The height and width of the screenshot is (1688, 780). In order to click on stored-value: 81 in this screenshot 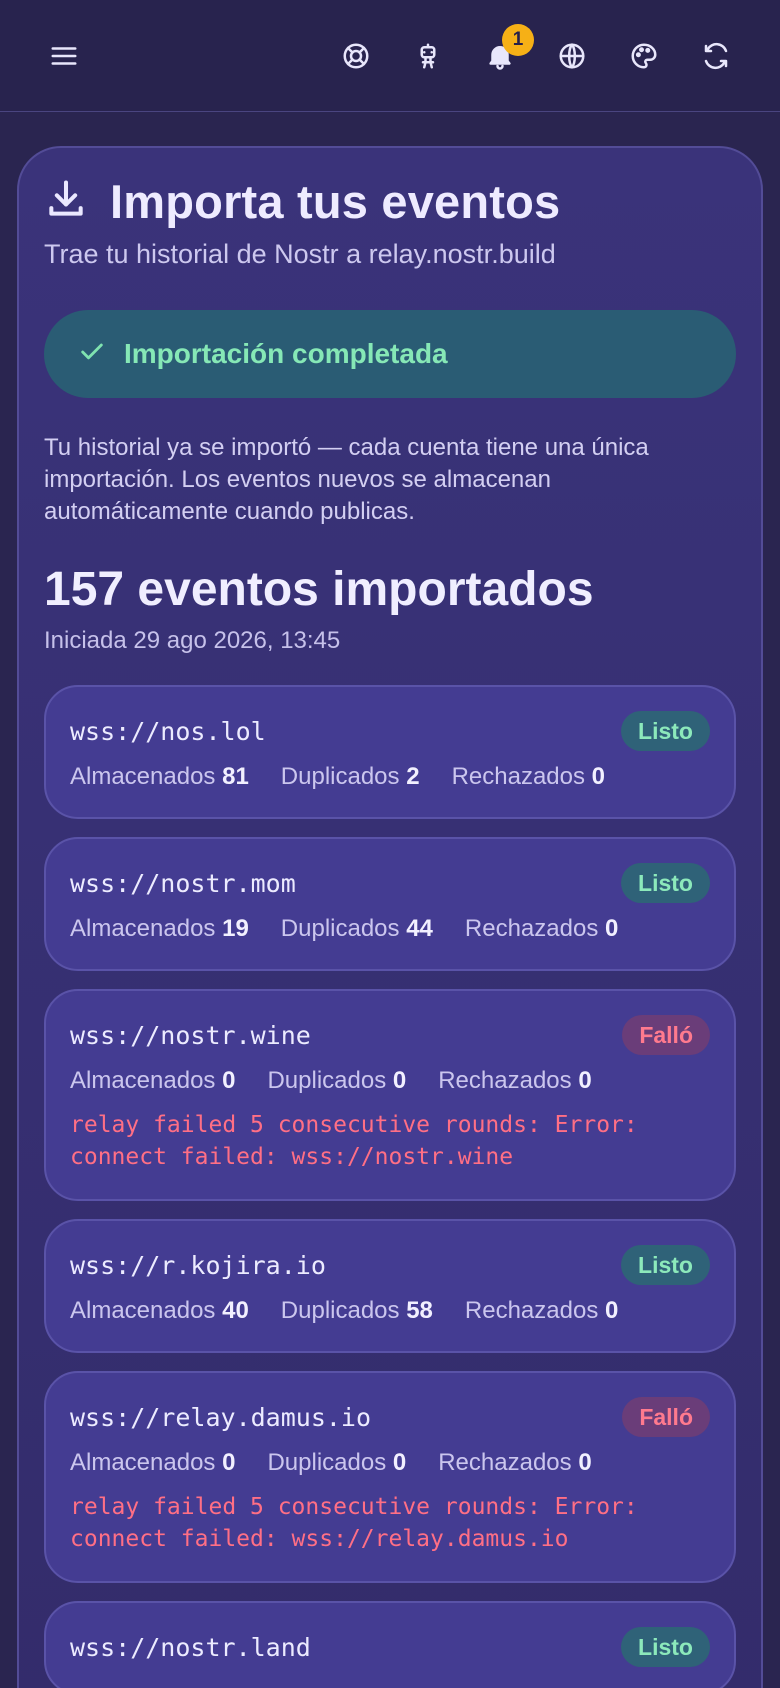, I will do `click(235, 776)`.